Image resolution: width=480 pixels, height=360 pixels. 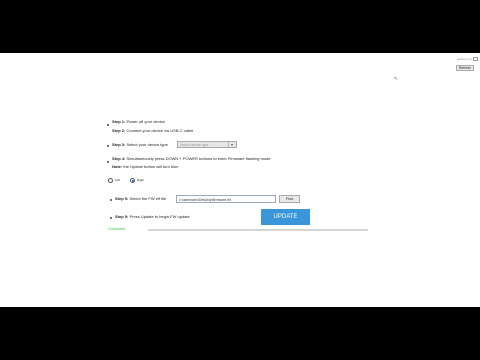 What do you see at coordinates (119, 130) in the screenshot?
I see `step2-label: Step 2:` at bounding box center [119, 130].